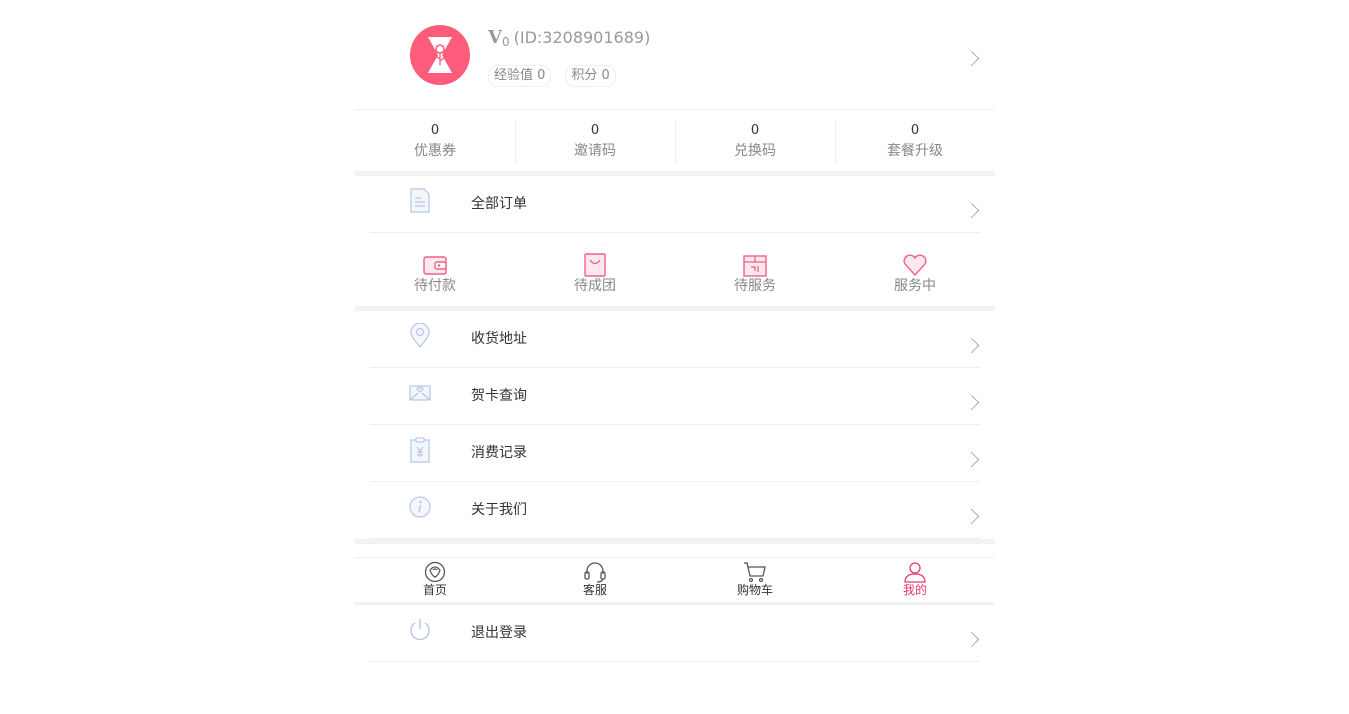  Describe the element at coordinates (435, 286) in the screenshot. I see `order-status-label: 待付款` at that location.